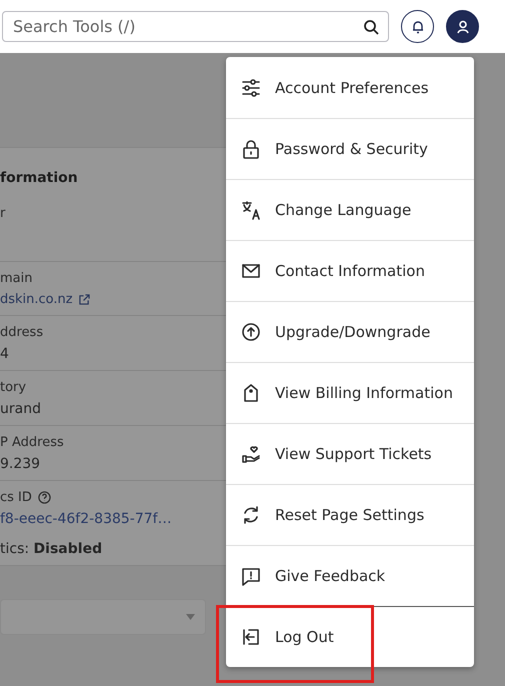 The height and width of the screenshot is (686, 505). Describe the element at coordinates (350, 270) in the screenshot. I see `menu-item: Contact Information` at that location.